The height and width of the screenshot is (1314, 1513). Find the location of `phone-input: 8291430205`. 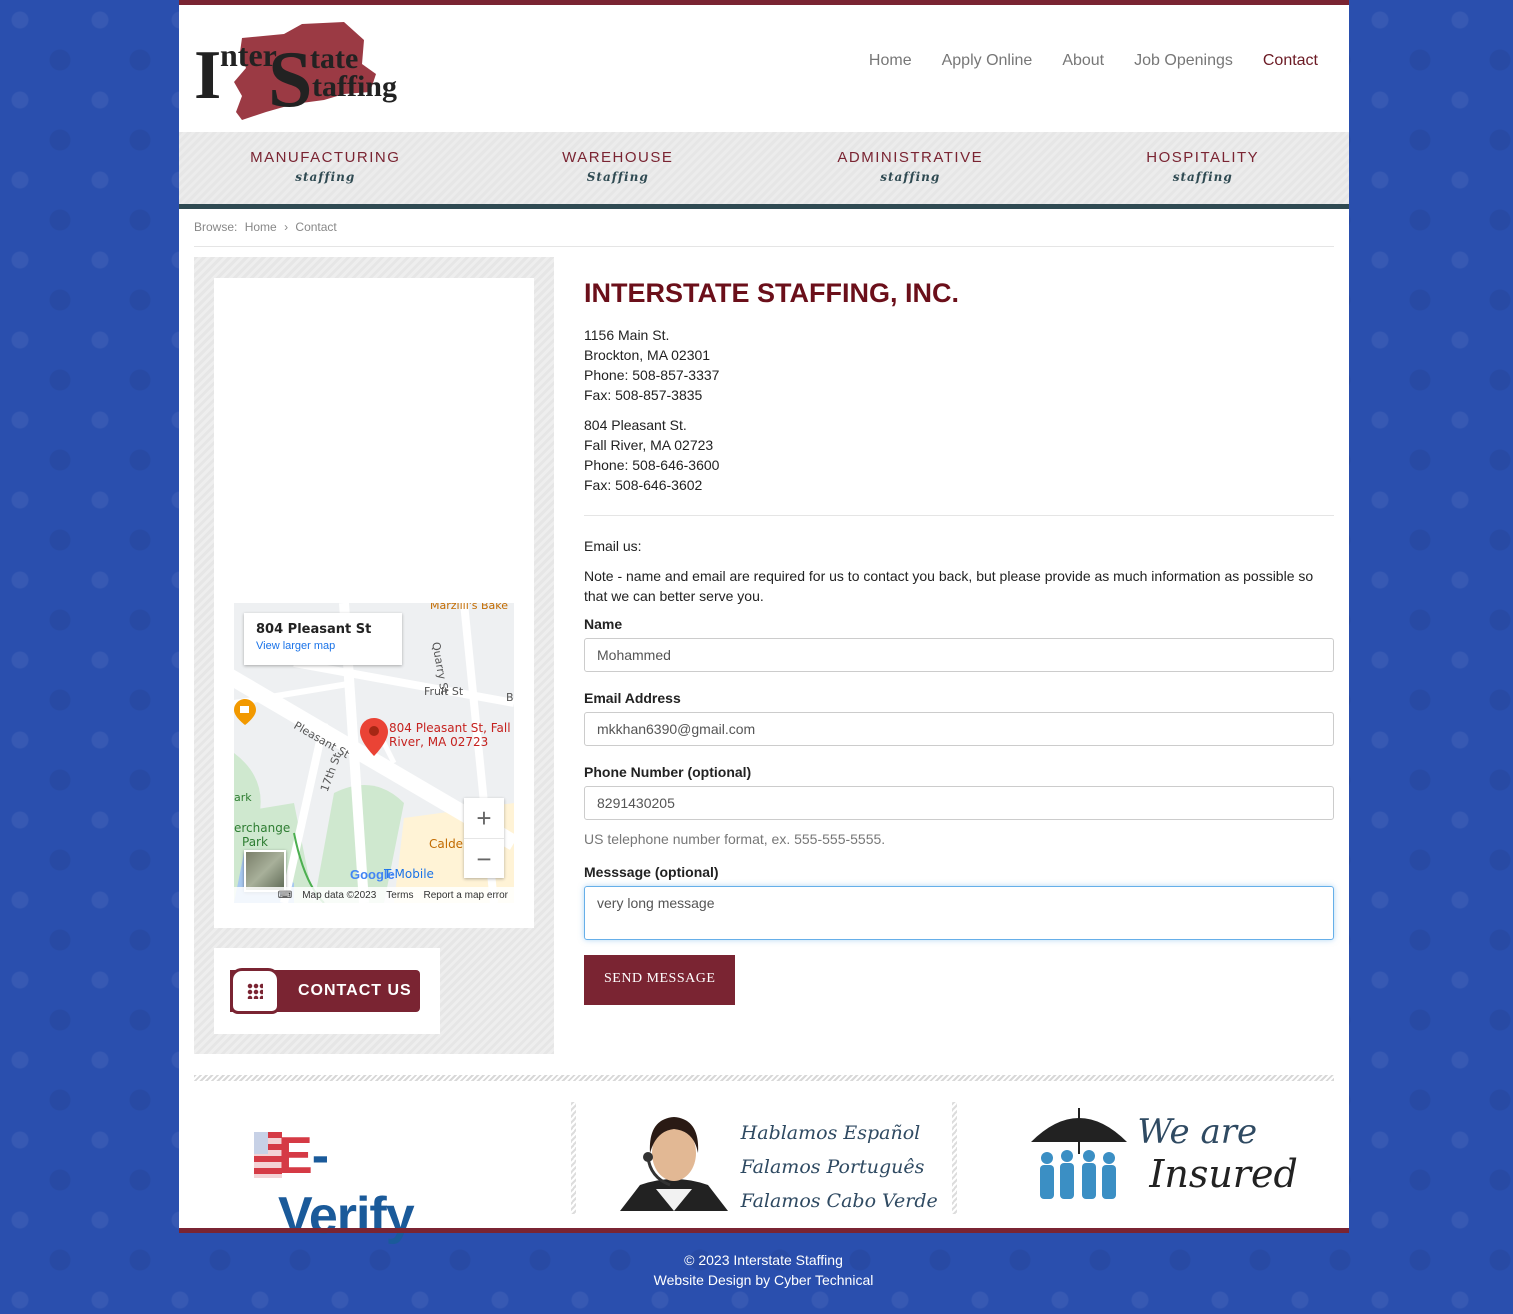

phone-input: 8291430205 is located at coordinates (959, 803).